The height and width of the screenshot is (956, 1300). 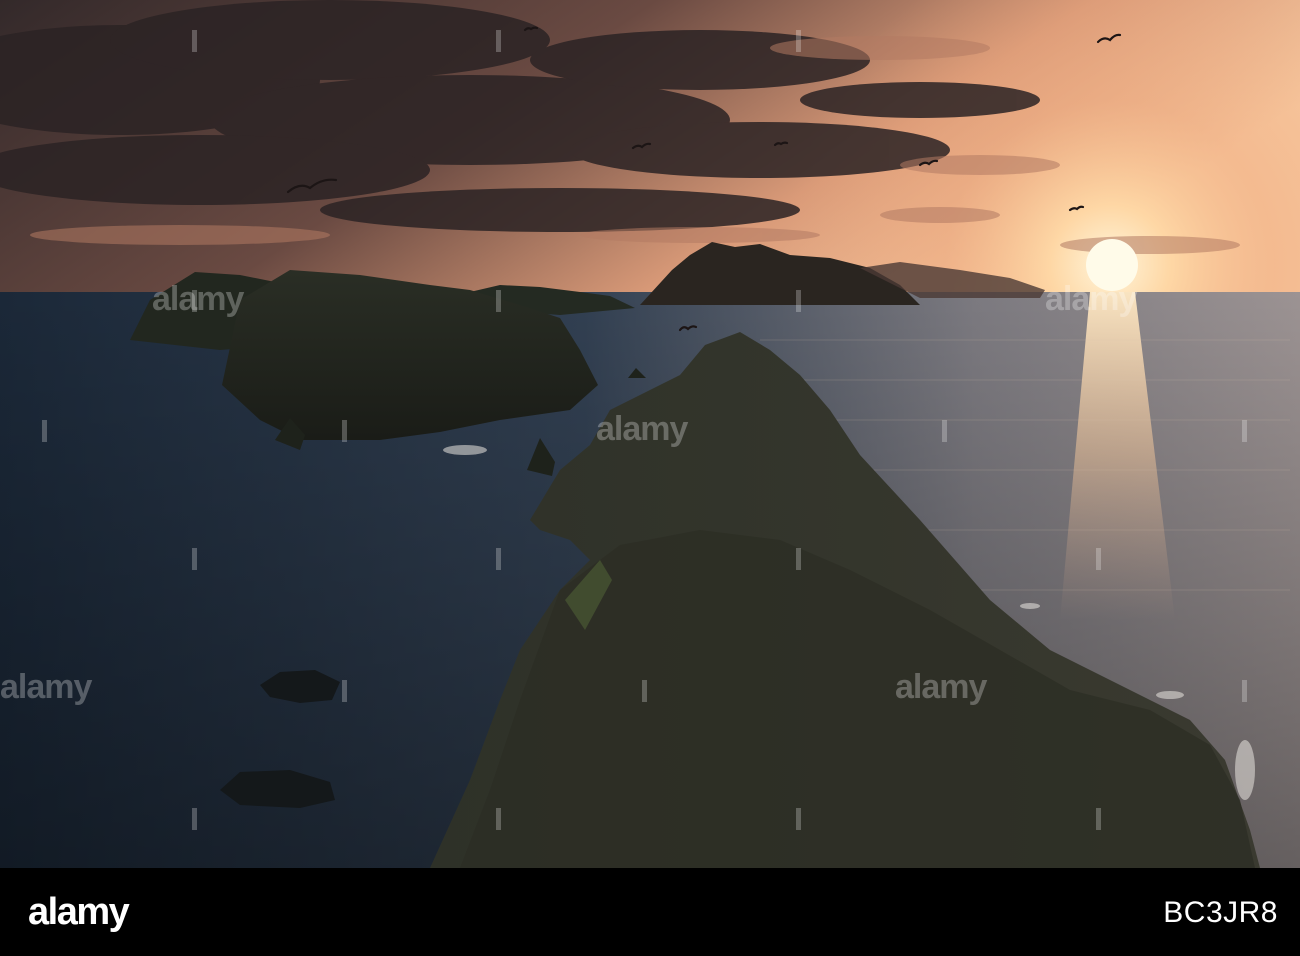 What do you see at coordinates (650, 912) in the screenshot?
I see `stock-footer-bar: alamy BC3JR8` at bounding box center [650, 912].